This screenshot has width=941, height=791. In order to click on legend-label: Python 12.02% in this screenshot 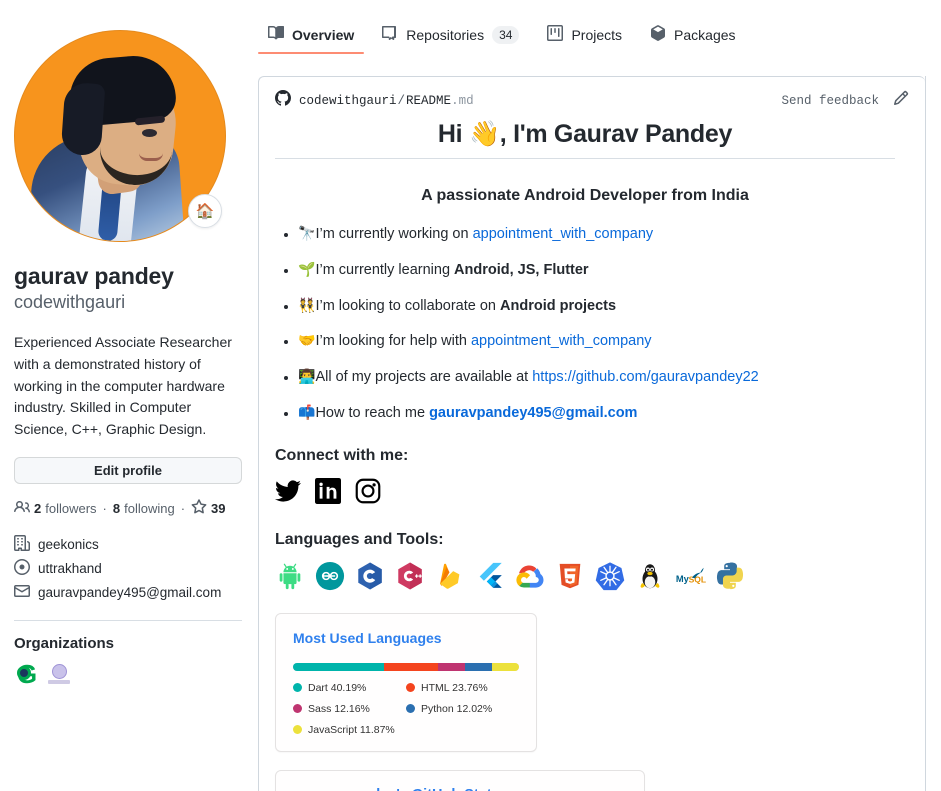, I will do `click(457, 708)`.